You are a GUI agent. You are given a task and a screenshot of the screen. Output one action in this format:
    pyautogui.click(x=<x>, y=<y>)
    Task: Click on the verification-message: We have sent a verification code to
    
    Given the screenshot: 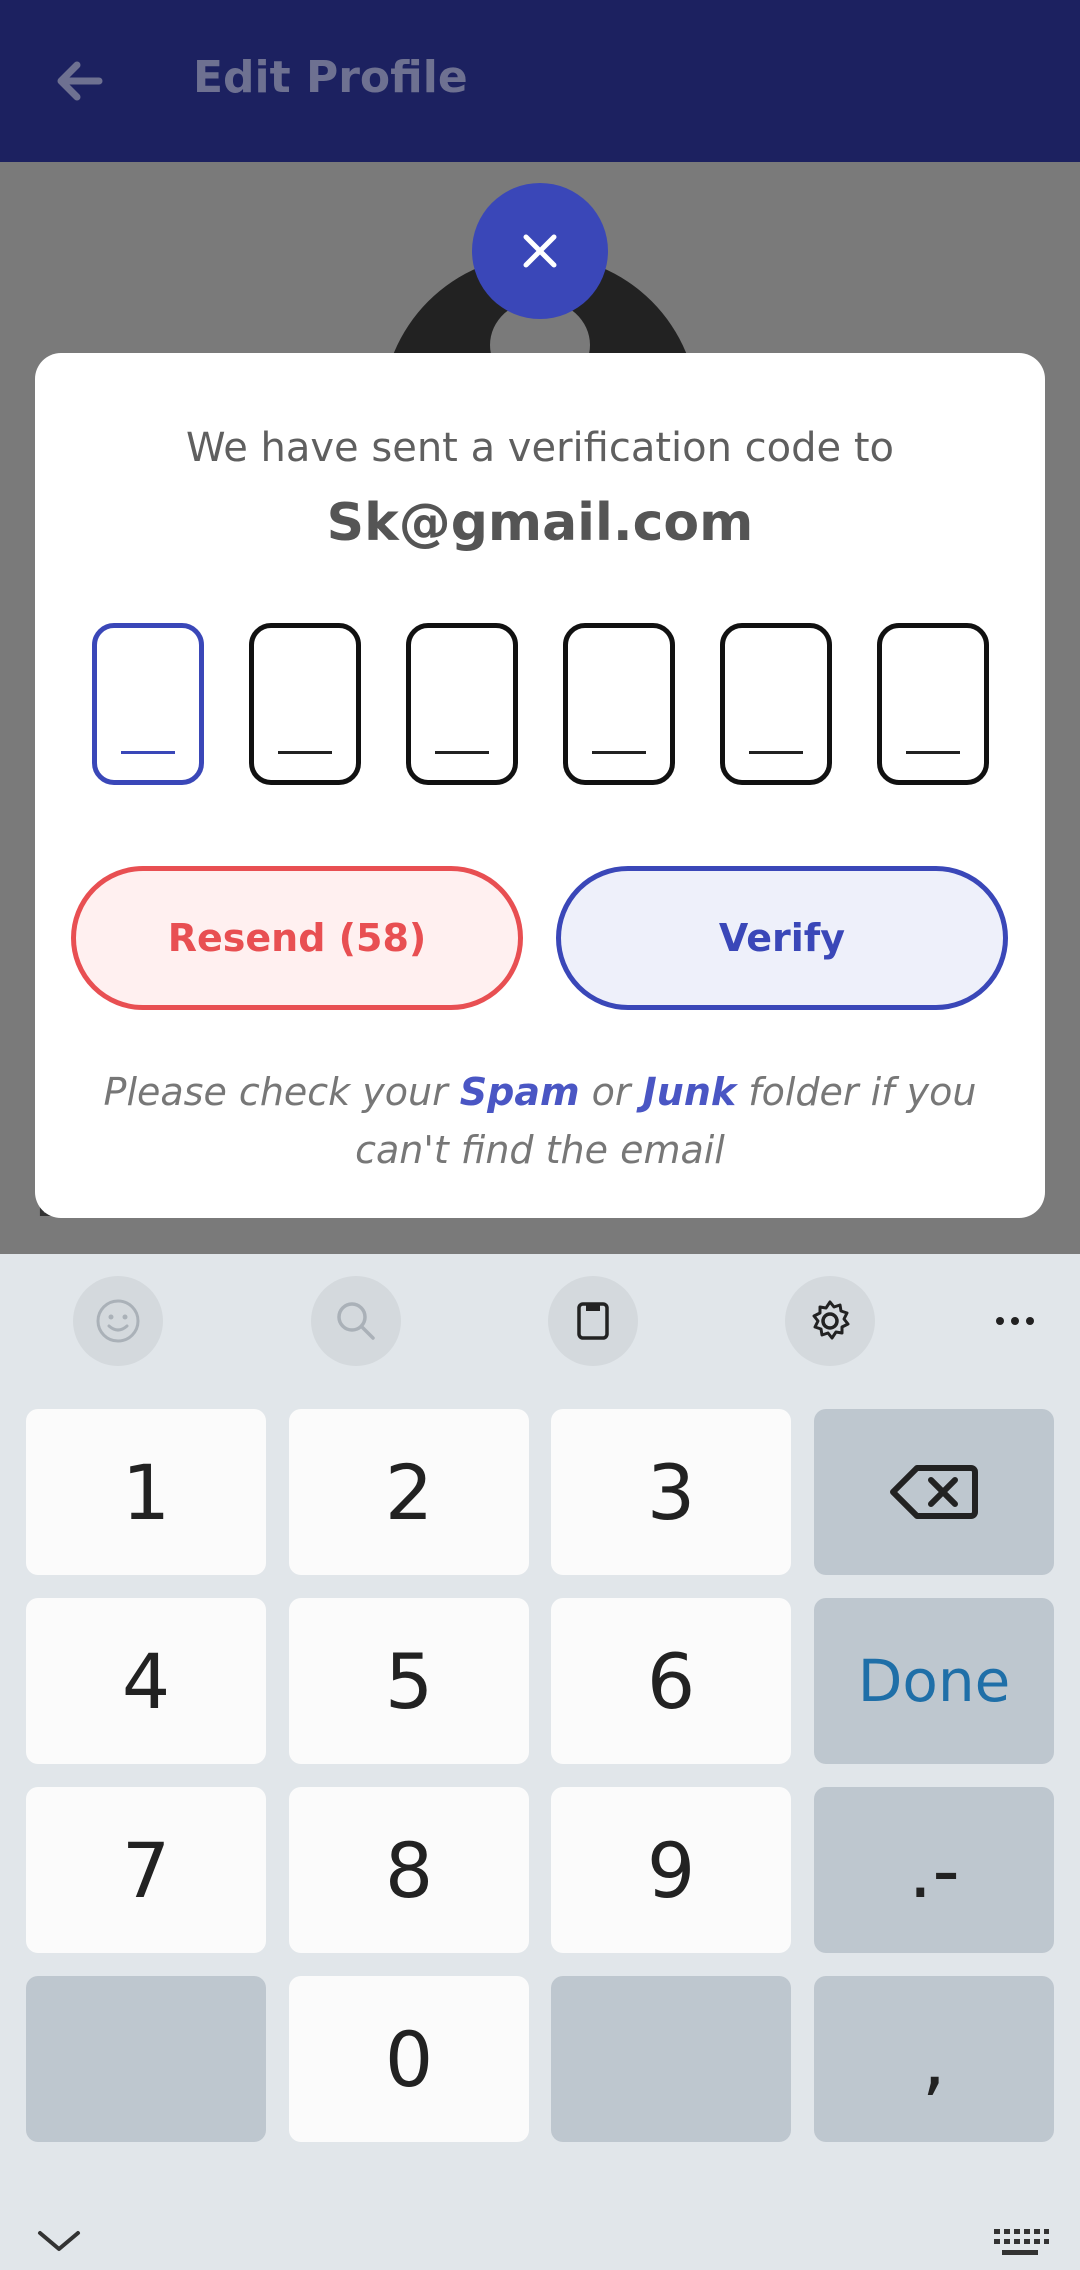 What is the action you would take?
    pyautogui.click(x=540, y=448)
    